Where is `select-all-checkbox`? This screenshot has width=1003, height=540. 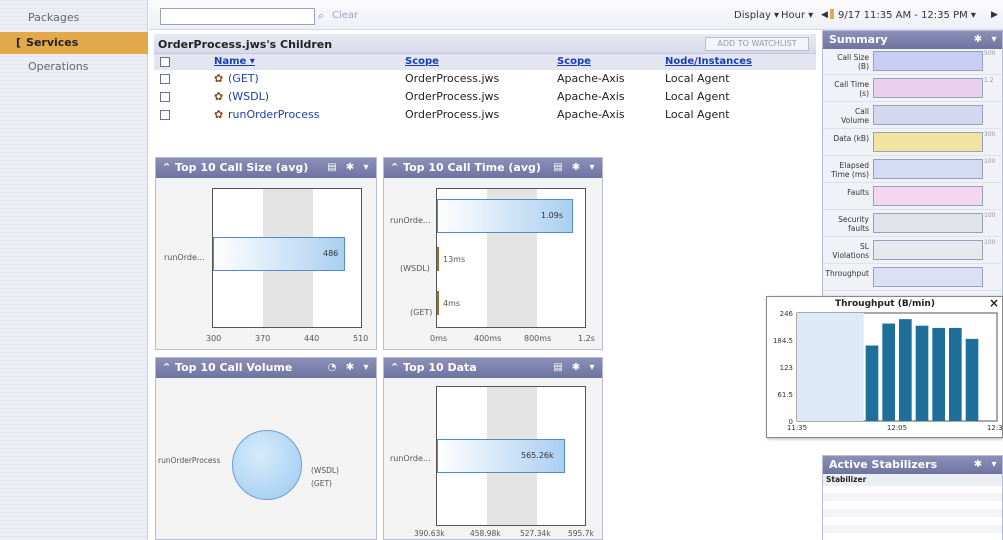
select-all-checkbox is located at coordinates (165, 62).